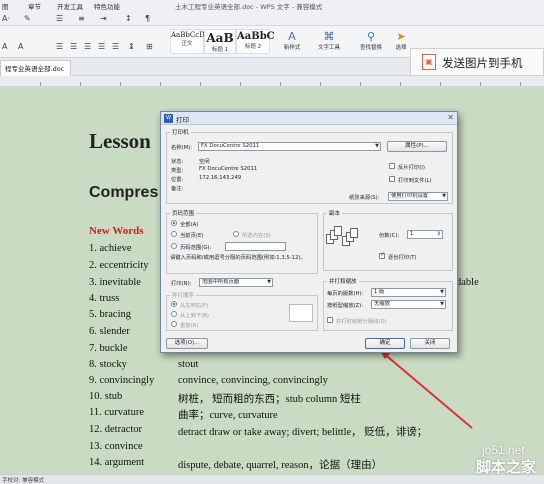 The width and height of the screenshot is (544, 484). I want to click on draw-border-checkbox, so click(330, 320).